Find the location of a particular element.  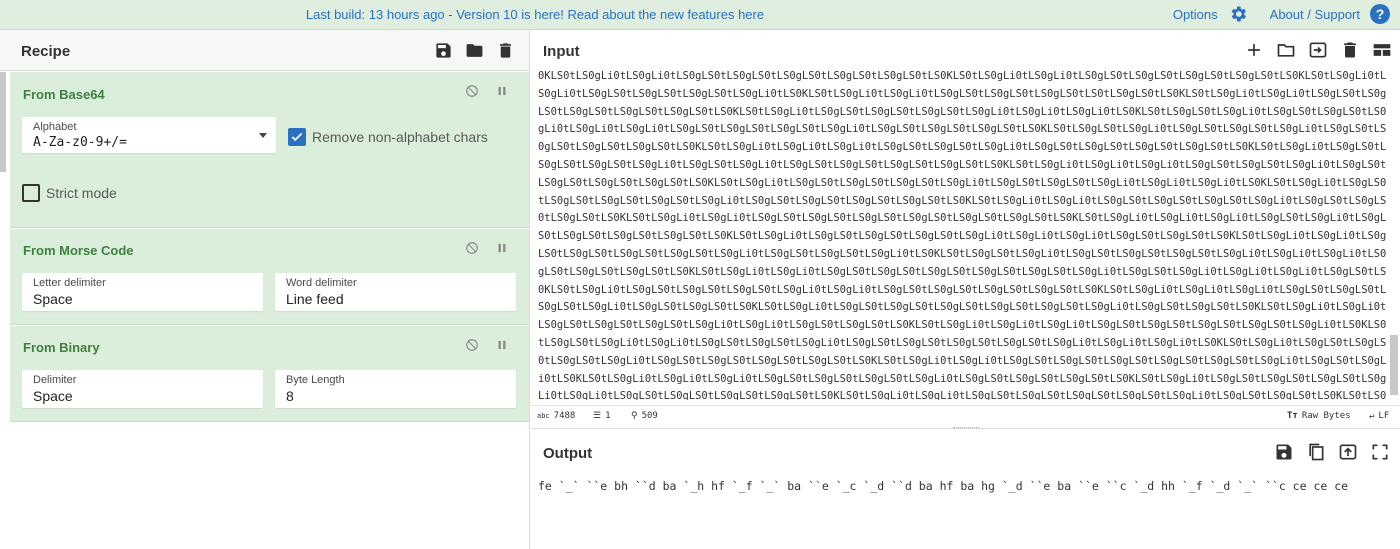

recipe-title: Recipe is located at coordinates (46, 51).